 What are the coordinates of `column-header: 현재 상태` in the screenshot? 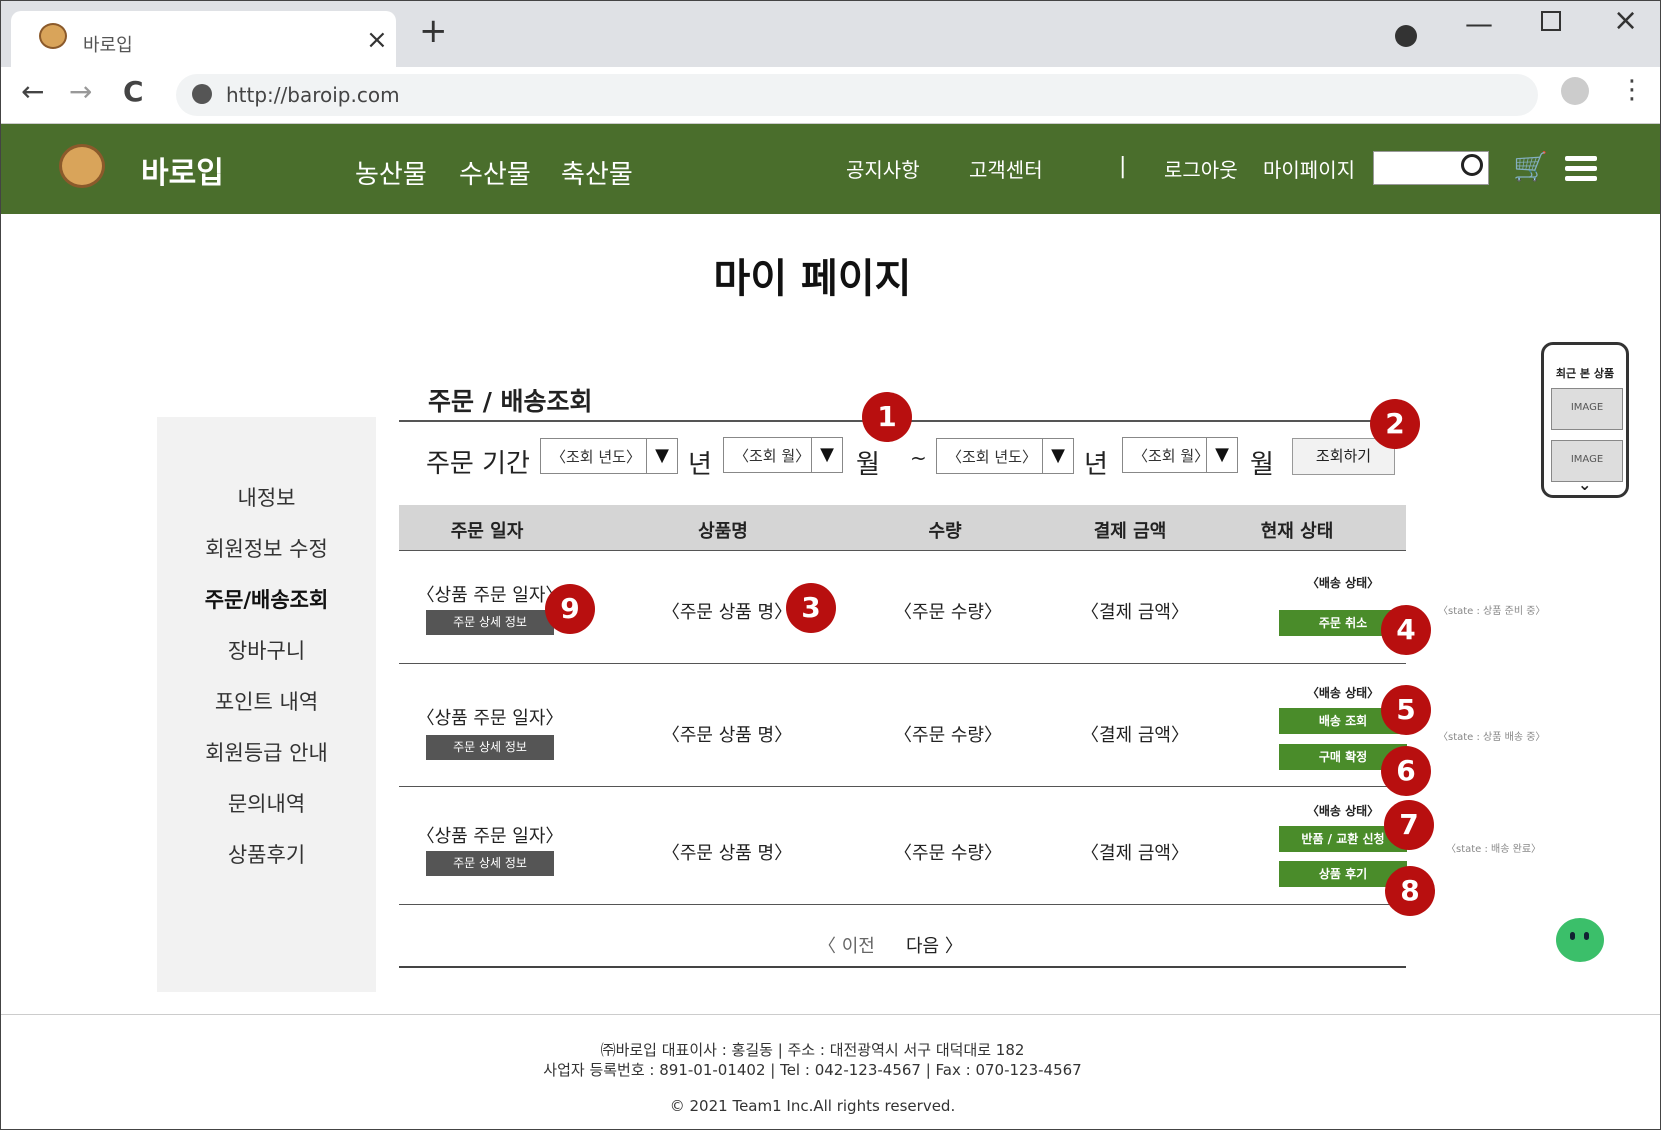 It's located at (1297, 531).